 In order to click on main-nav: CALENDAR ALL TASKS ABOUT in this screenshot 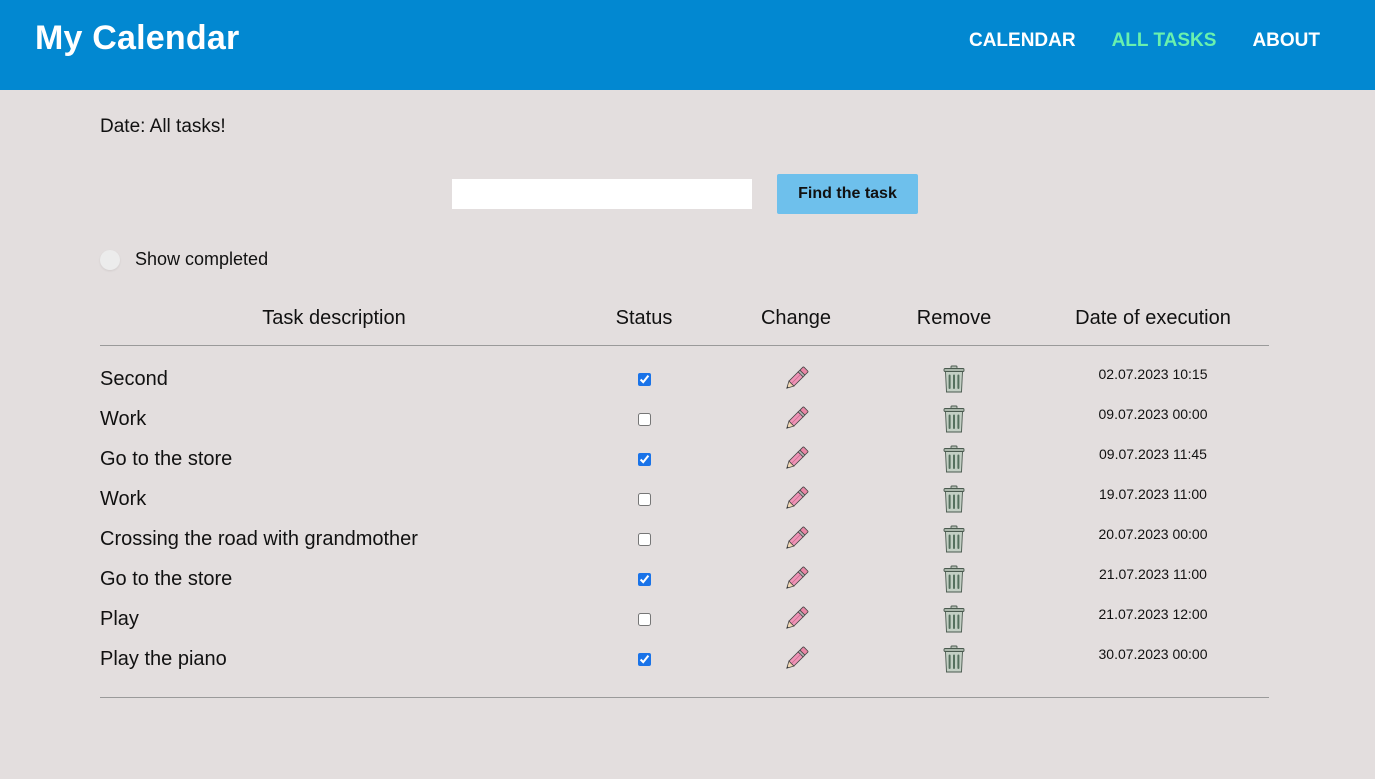, I will do `click(1144, 41)`.